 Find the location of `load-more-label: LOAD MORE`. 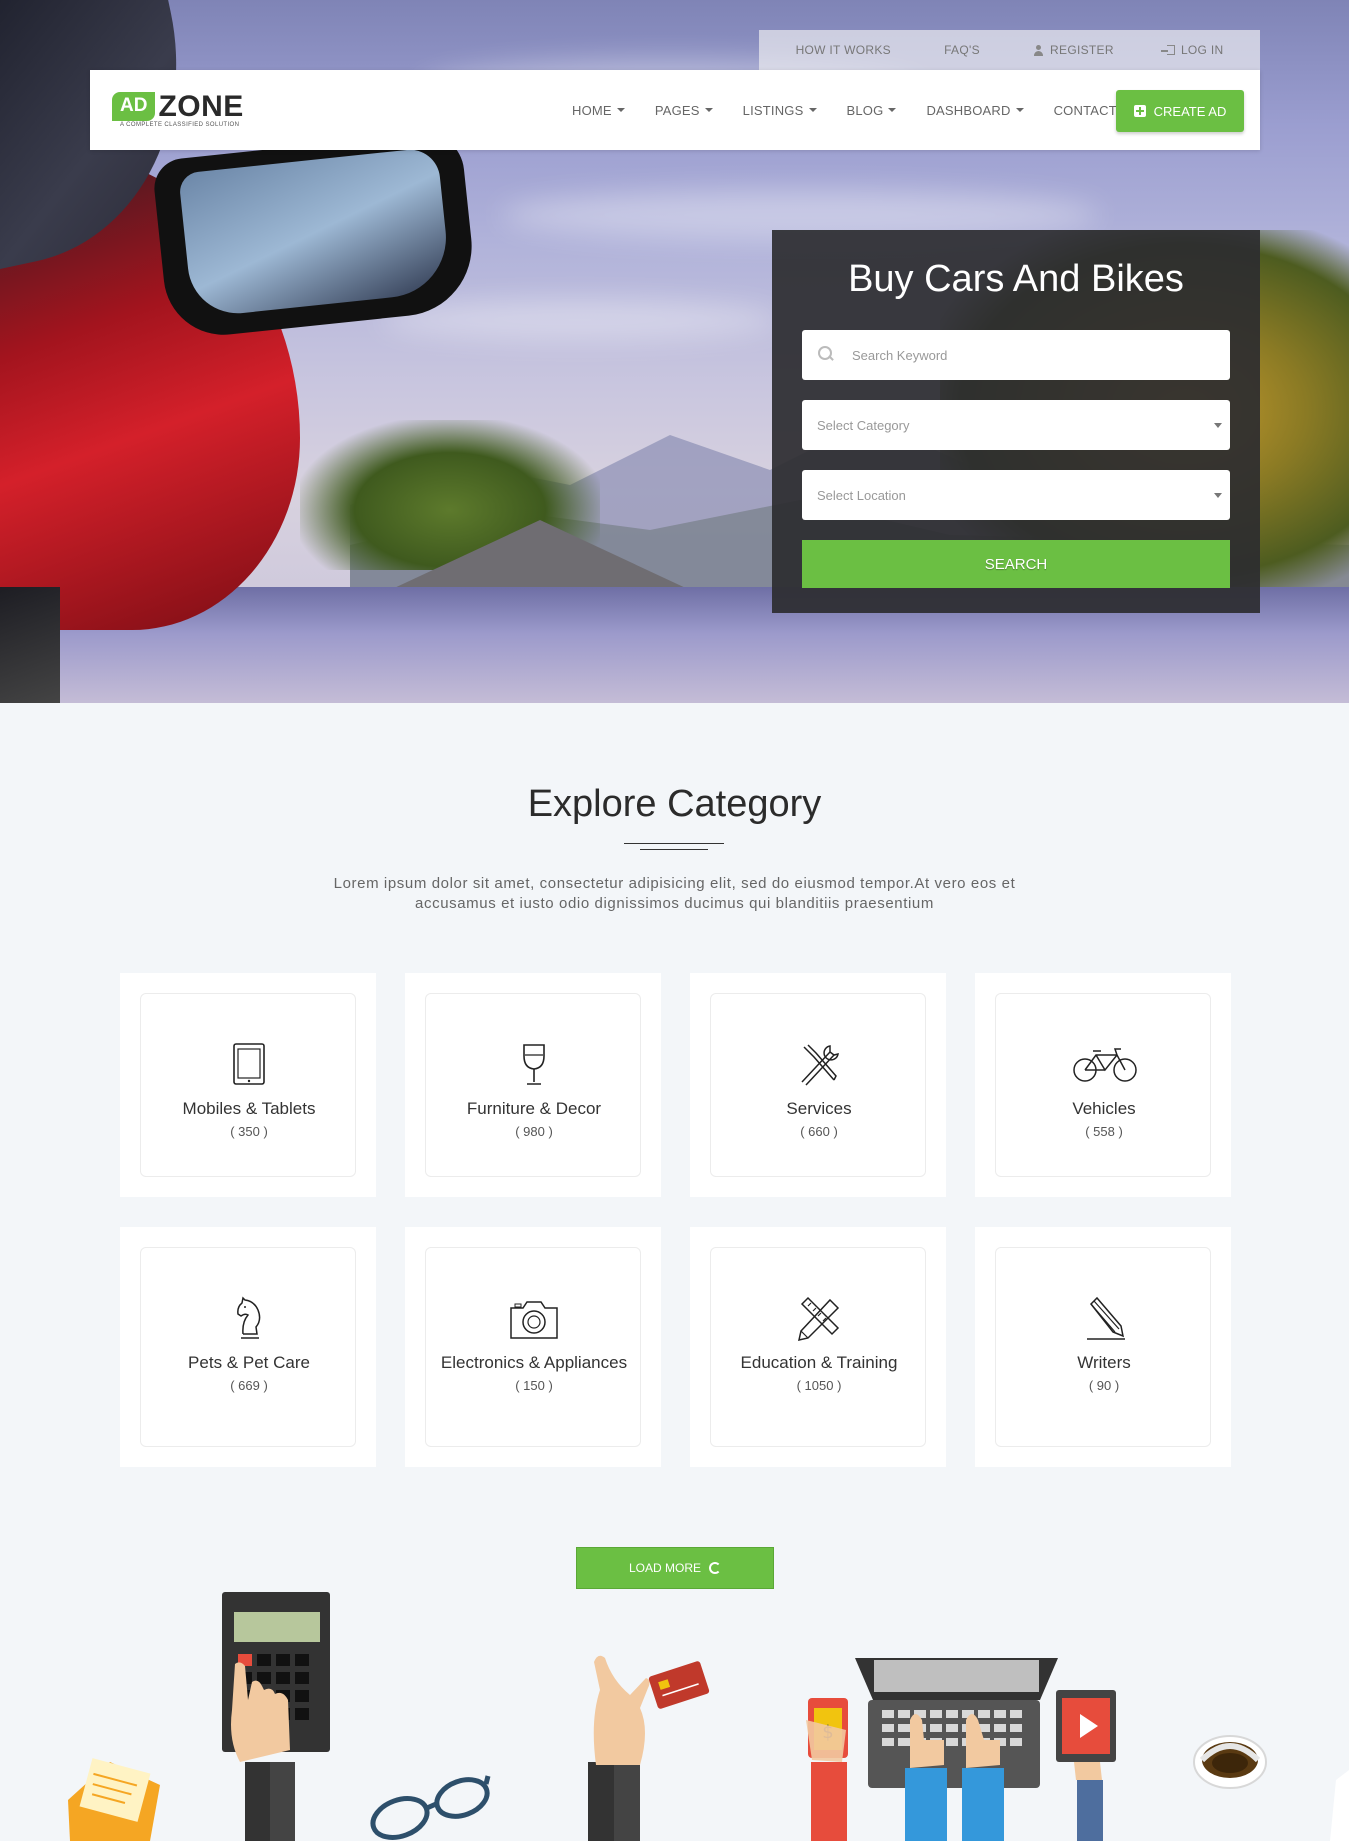

load-more-label: LOAD MORE is located at coordinates (664, 1568).